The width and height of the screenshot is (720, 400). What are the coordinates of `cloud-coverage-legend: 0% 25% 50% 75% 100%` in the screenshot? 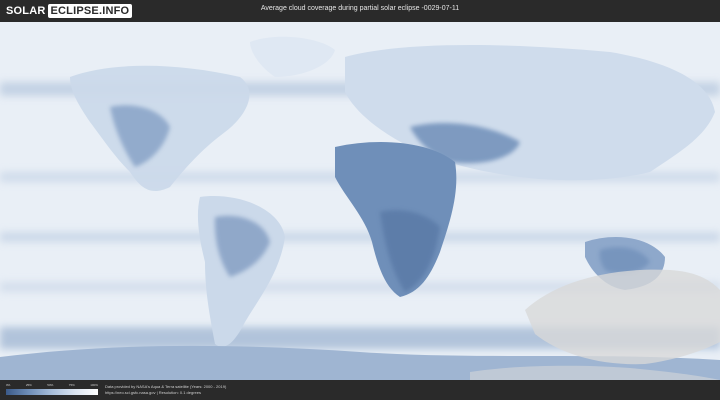 It's located at (52, 390).